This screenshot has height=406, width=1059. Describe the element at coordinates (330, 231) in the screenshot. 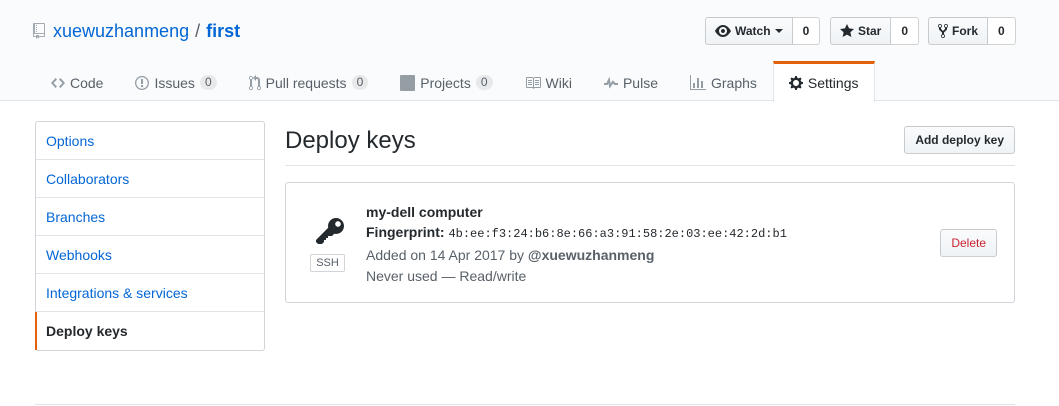

I see `key-icon` at that location.